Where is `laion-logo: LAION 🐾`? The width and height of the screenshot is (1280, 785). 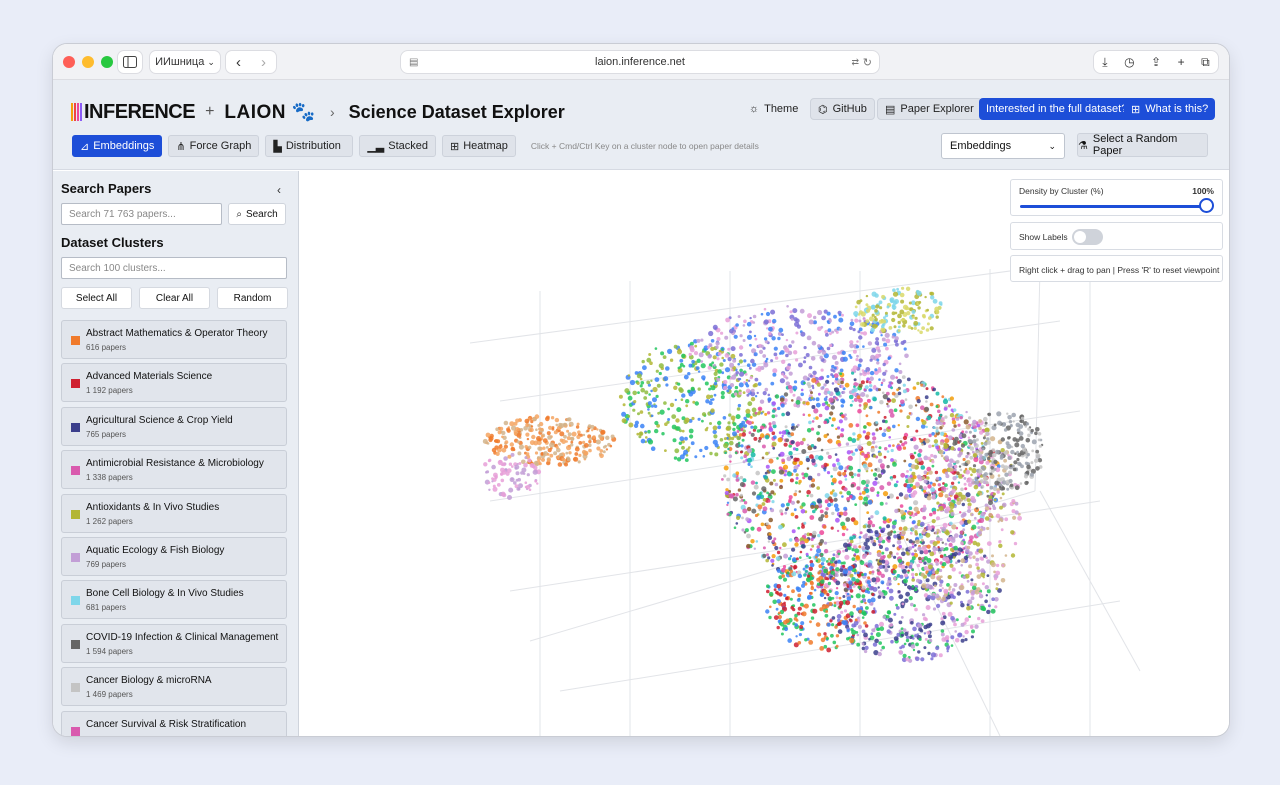 laion-logo: LAION 🐾 is located at coordinates (270, 112).